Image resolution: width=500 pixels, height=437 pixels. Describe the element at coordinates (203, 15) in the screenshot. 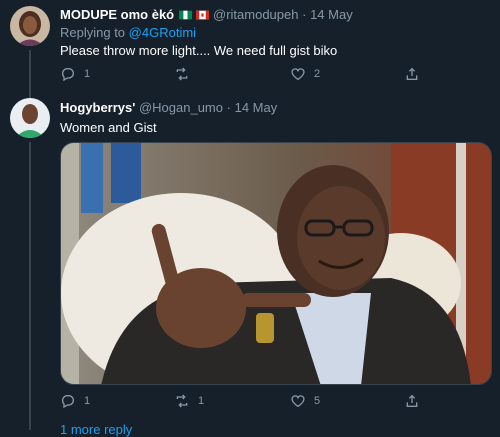

I see `canada-flag-icon` at that location.